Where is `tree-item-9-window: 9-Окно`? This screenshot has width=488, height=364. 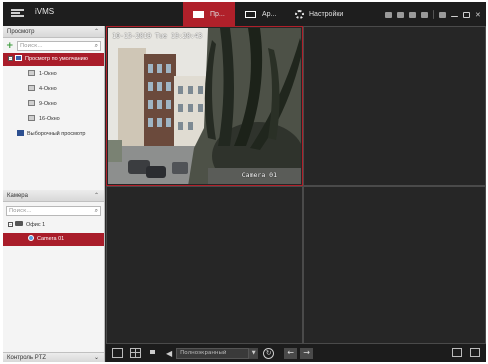
tree-item-9-window: 9-Окно is located at coordinates (53, 104).